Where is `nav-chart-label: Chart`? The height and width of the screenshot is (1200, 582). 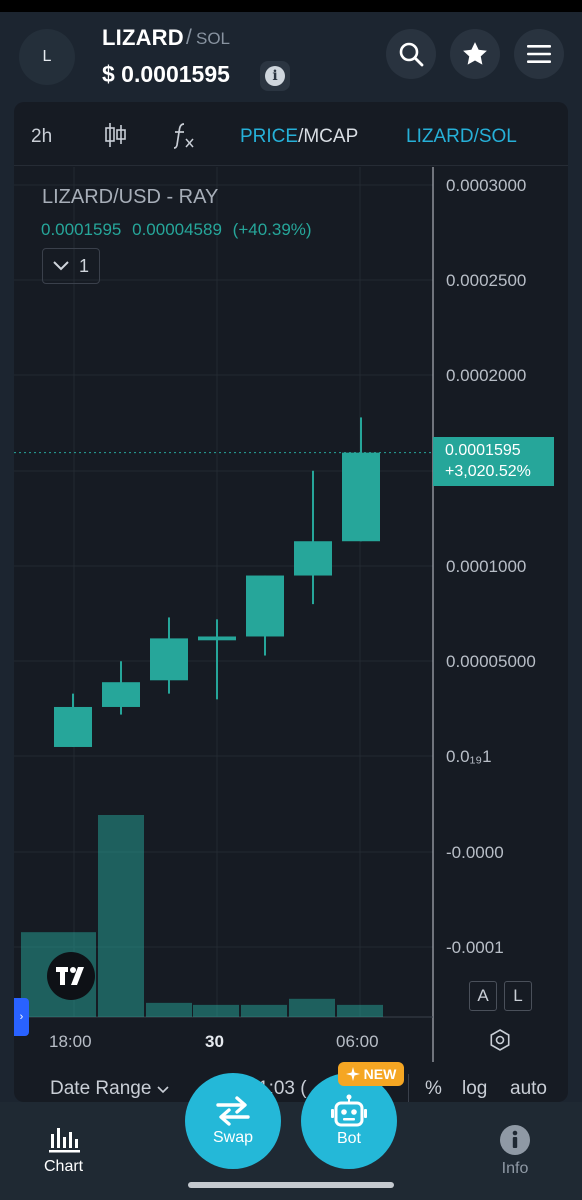 nav-chart-label: Chart is located at coordinates (64, 1166).